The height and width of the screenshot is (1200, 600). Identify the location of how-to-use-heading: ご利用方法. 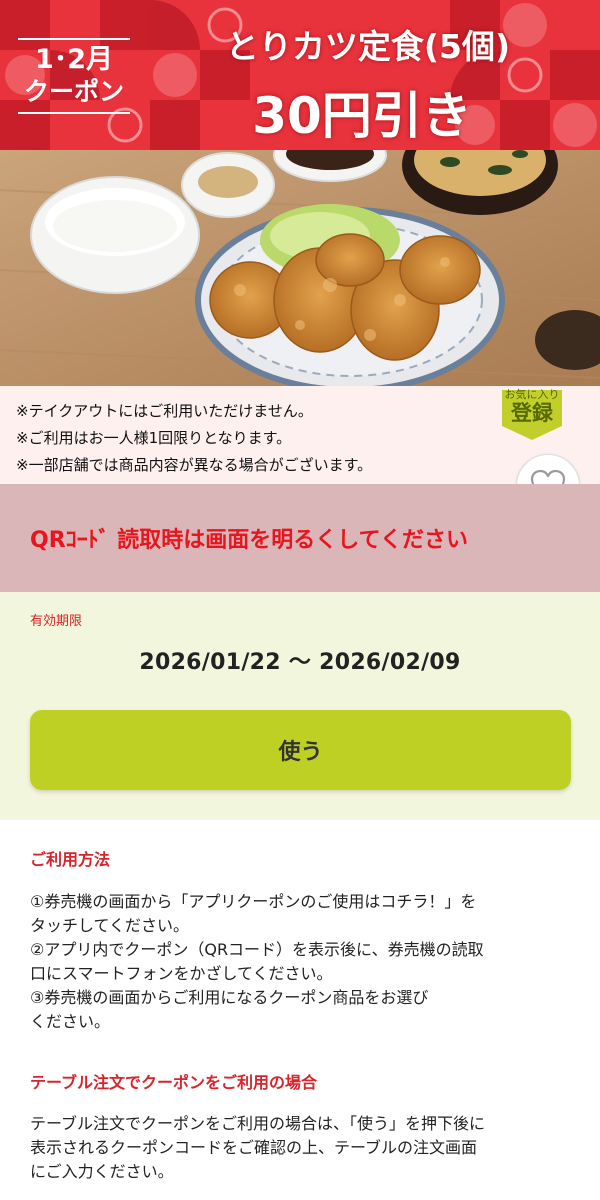
(70, 859).